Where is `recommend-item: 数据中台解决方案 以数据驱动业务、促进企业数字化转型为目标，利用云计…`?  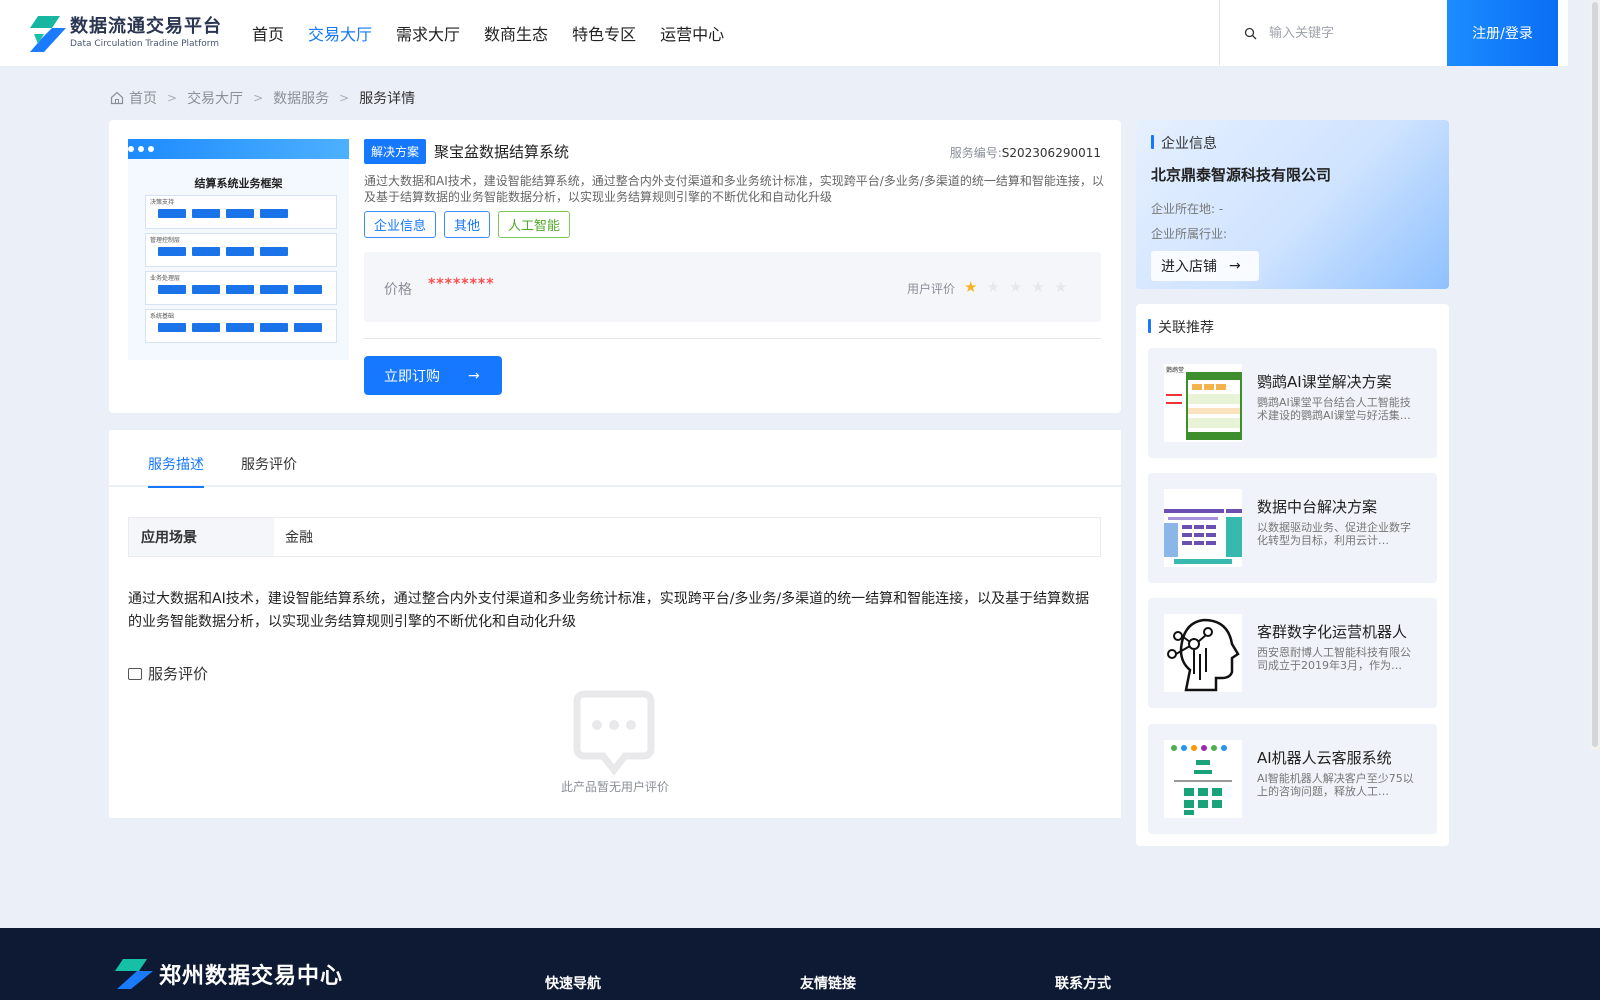 recommend-item: 数据中台解决方案 以数据驱动业务、促进企业数字化转型为目标，利用云计… is located at coordinates (1292, 528).